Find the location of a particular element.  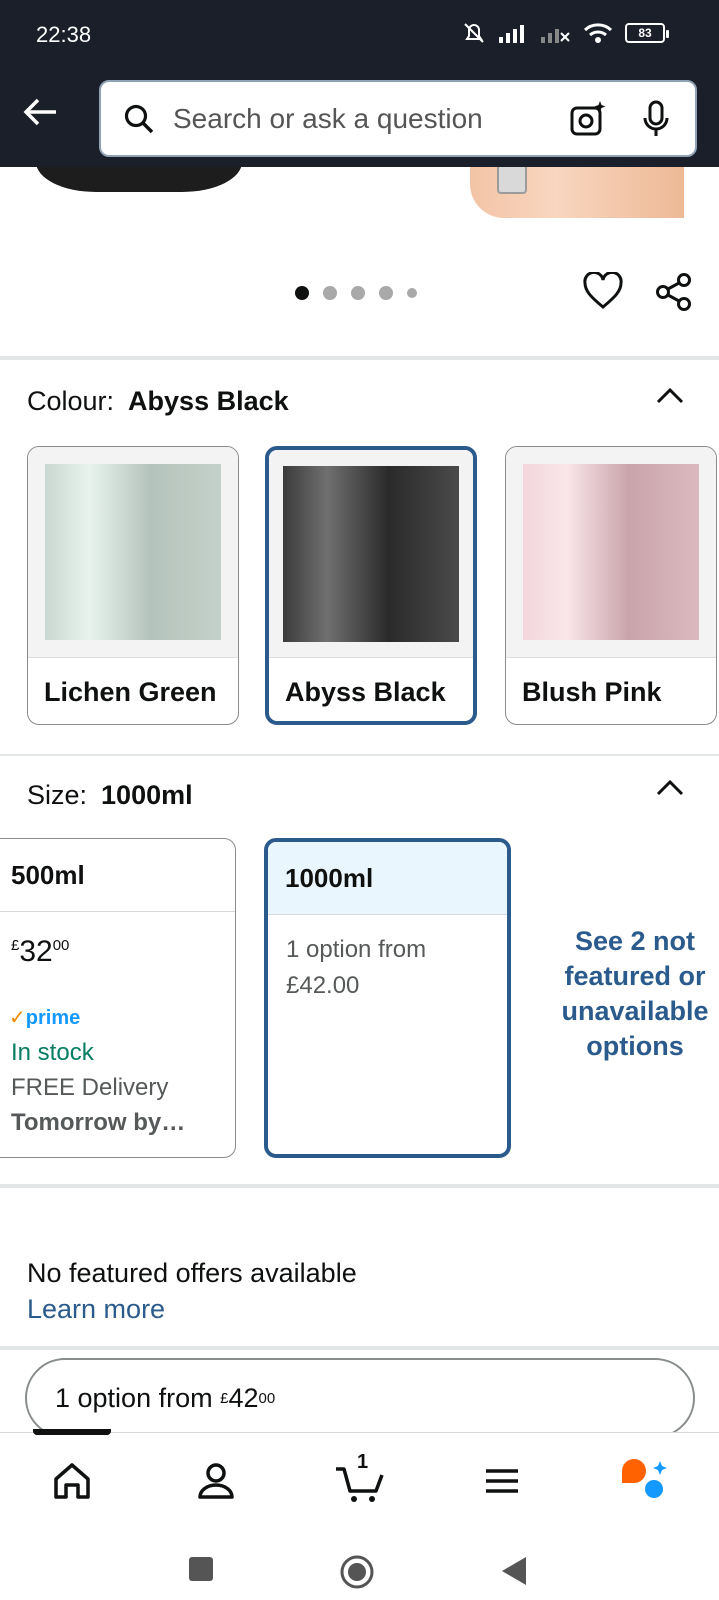

option-from-button: 1 option from £42 00 is located at coordinates (360, 1398).